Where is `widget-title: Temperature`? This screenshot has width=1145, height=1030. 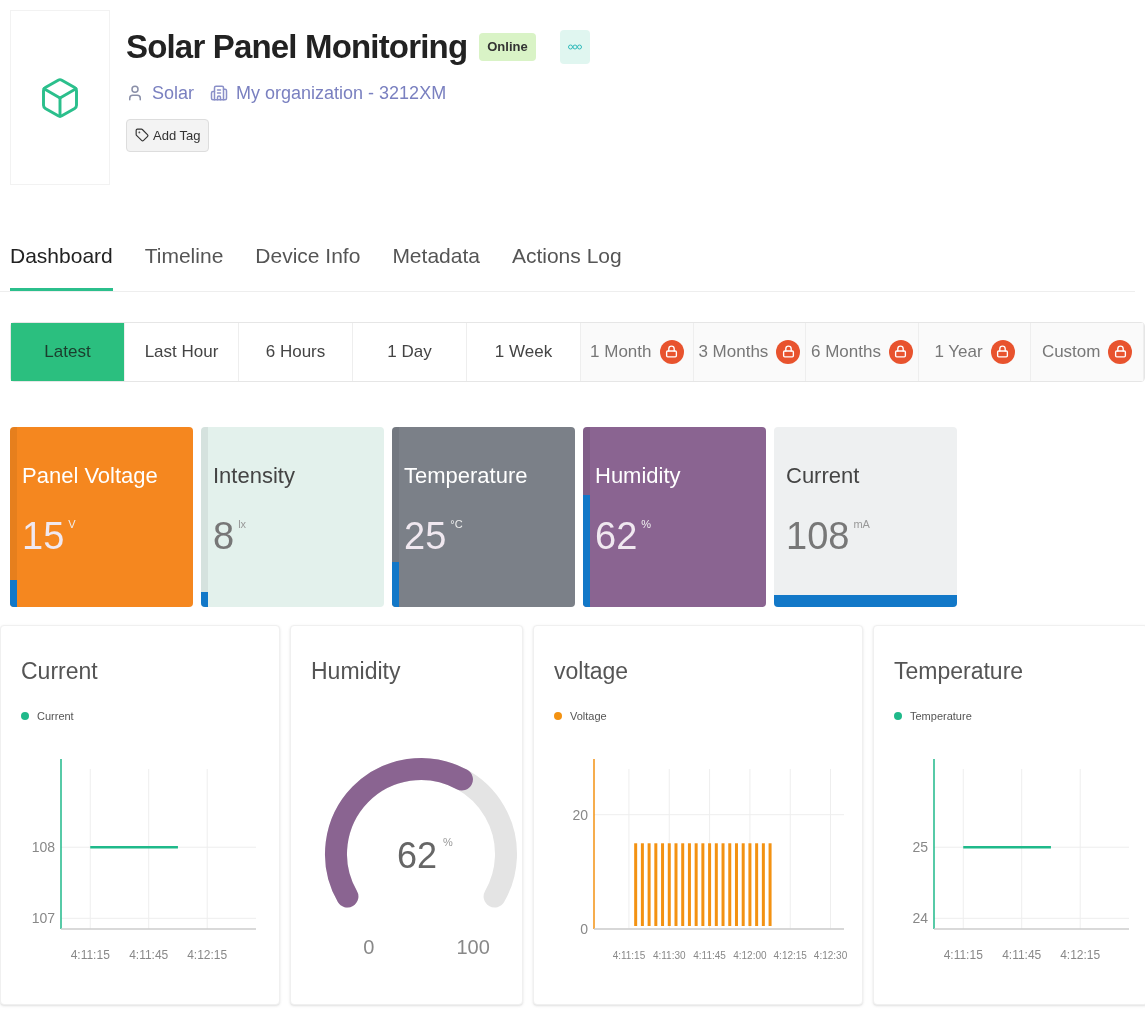
widget-title: Temperature is located at coordinates (959, 671).